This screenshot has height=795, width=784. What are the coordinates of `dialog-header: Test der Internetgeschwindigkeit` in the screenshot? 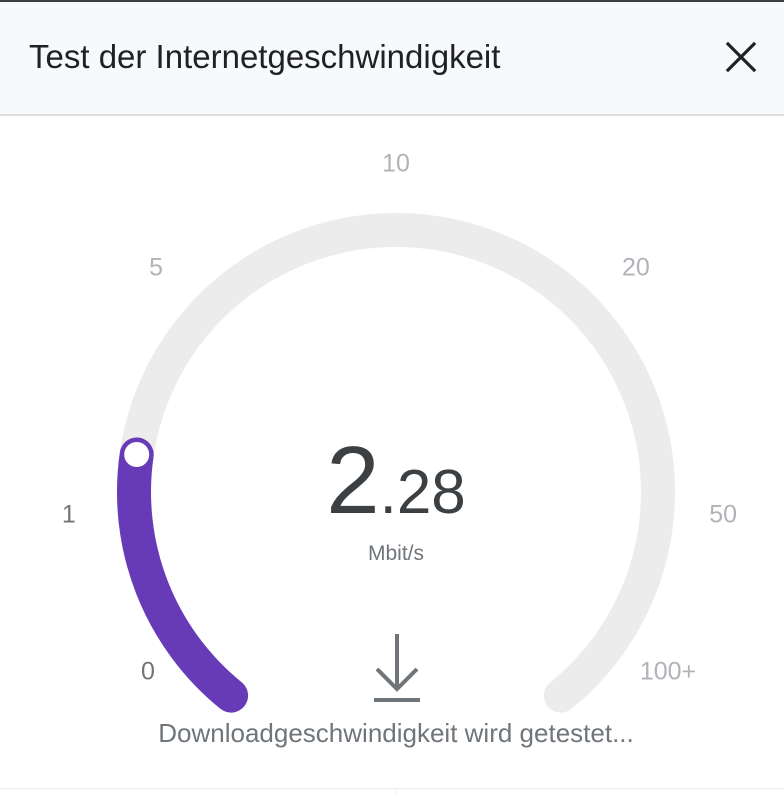 It's located at (392, 59).